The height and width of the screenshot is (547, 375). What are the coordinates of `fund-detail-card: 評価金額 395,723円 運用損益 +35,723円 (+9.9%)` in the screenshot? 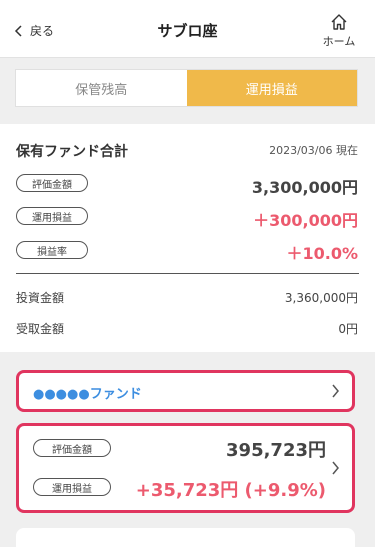 It's located at (185, 468).